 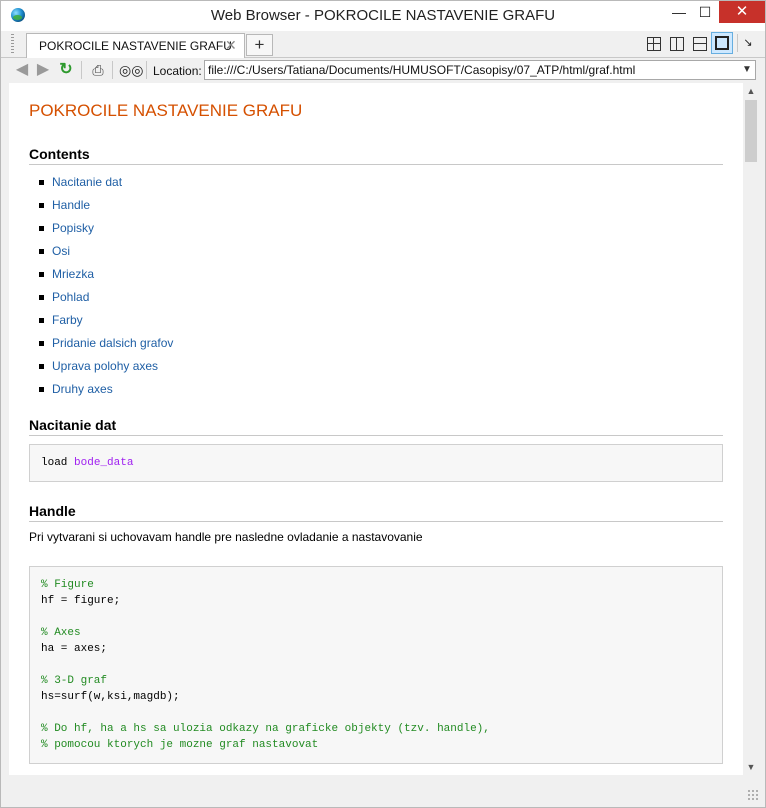 I want to click on toc-item: Uprava polohy axes, so click(x=105, y=370).